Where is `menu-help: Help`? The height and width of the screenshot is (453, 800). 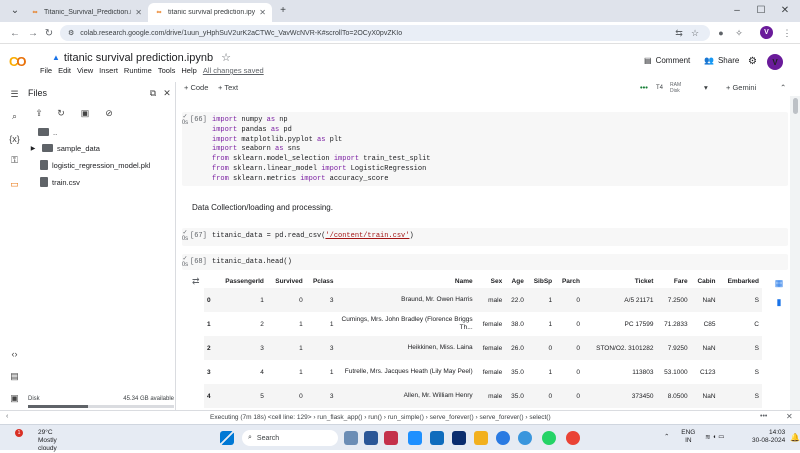
menu-help: Help is located at coordinates (188, 70).